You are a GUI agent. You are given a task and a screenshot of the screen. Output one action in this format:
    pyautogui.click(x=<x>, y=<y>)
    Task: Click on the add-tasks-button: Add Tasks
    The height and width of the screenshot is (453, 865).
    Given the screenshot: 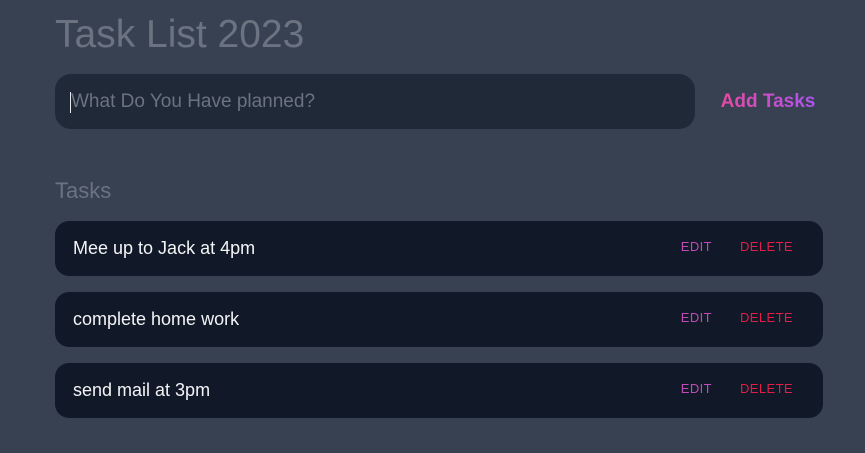 What is the action you would take?
    pyautogui.click(x=768, y=101)
    